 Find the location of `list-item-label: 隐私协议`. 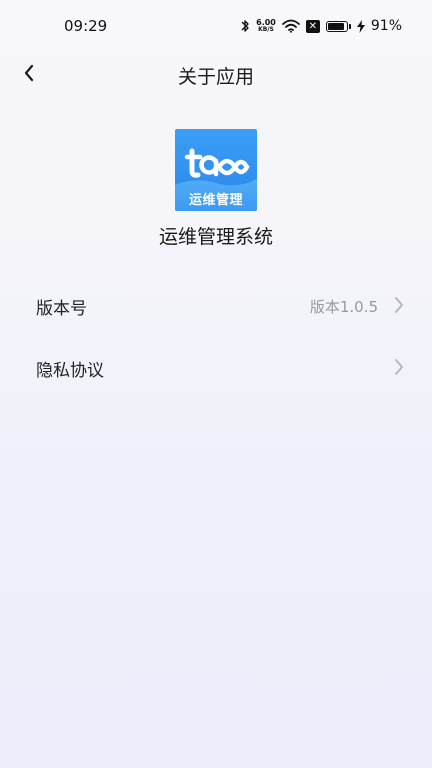

list-item-label: 隐私协议 is located at coordinates (70, 371).